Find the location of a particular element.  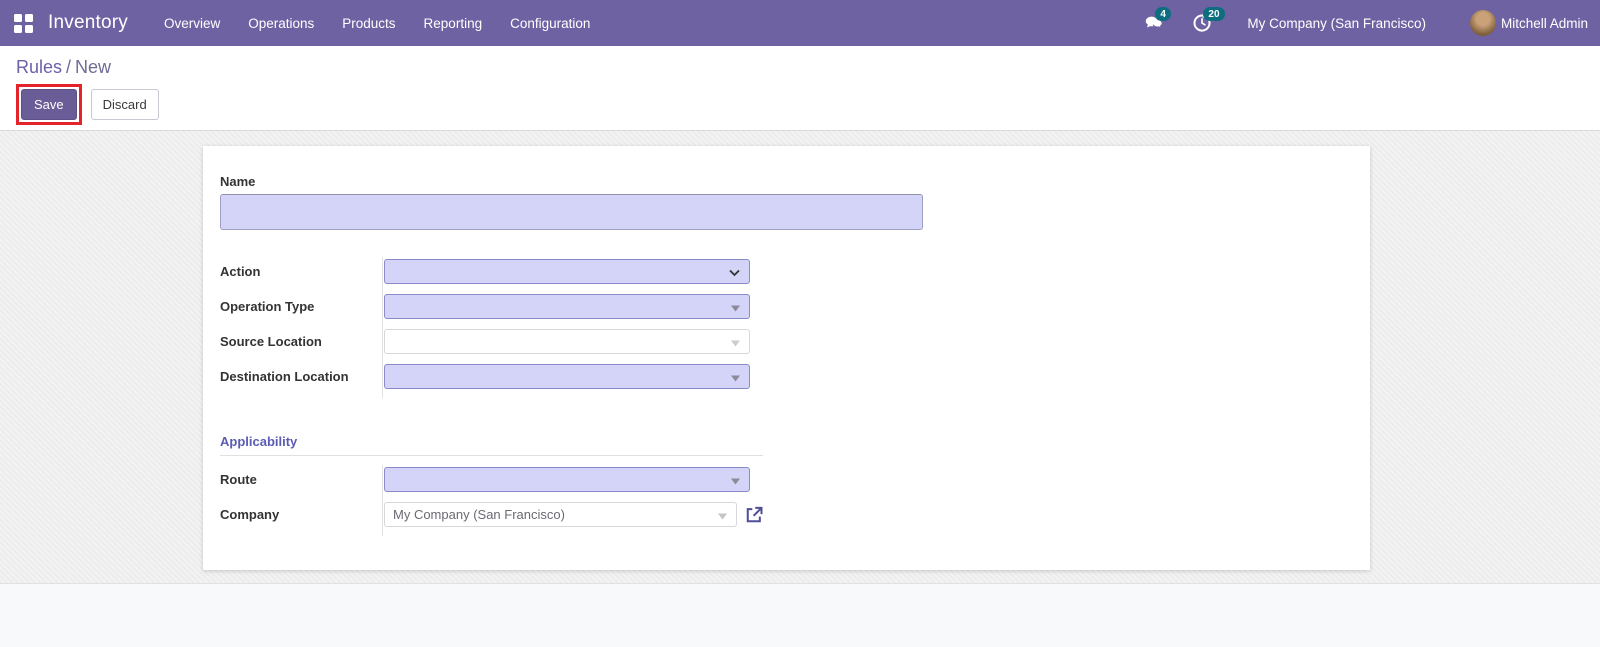

chevron-down-icon is located at coordinates (734, 271).